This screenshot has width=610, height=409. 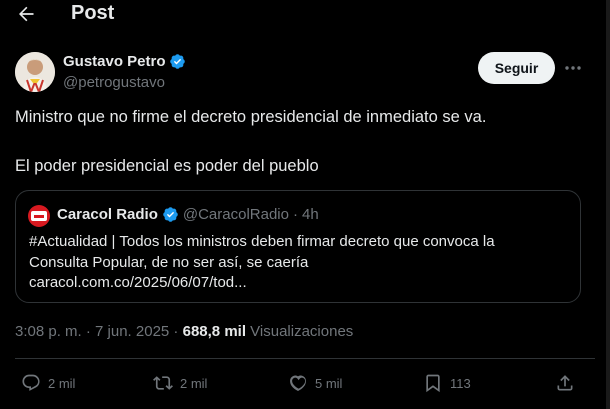 I want to click on like-button: 5 mil, so click(x=315, y=383).